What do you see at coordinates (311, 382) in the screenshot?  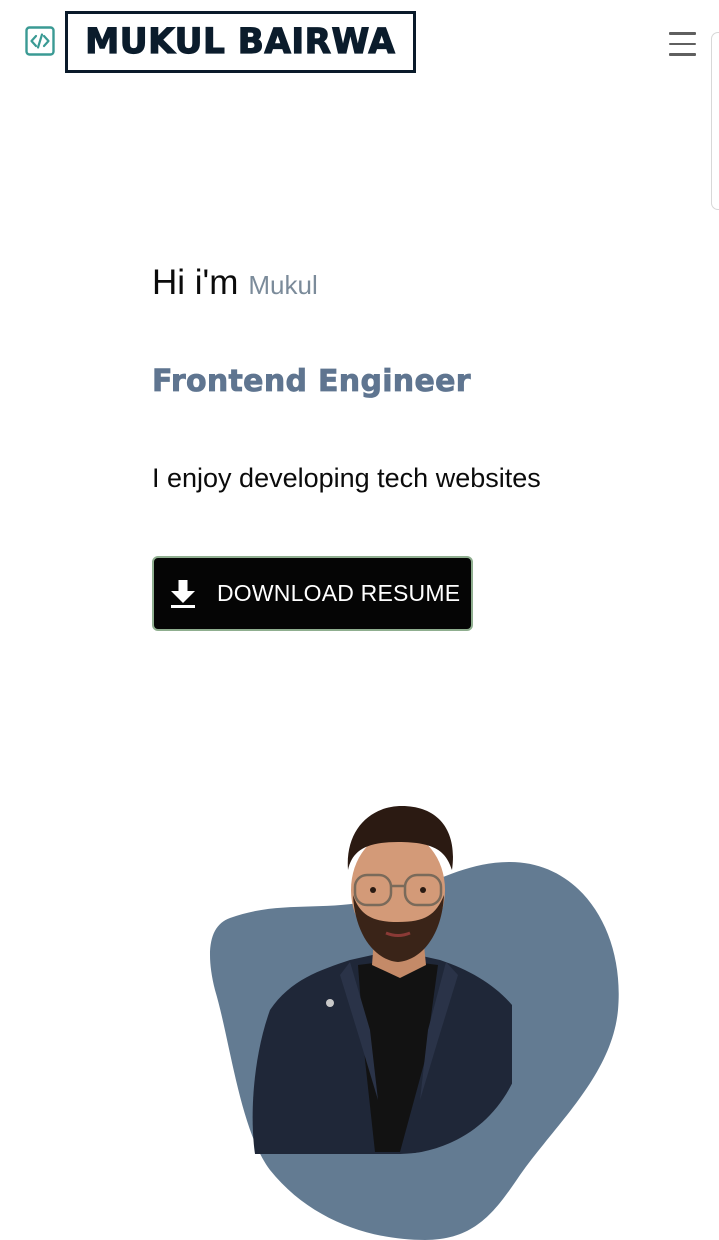 I see `role-title: Frontend Engineer` at bounding box center [311, 382].